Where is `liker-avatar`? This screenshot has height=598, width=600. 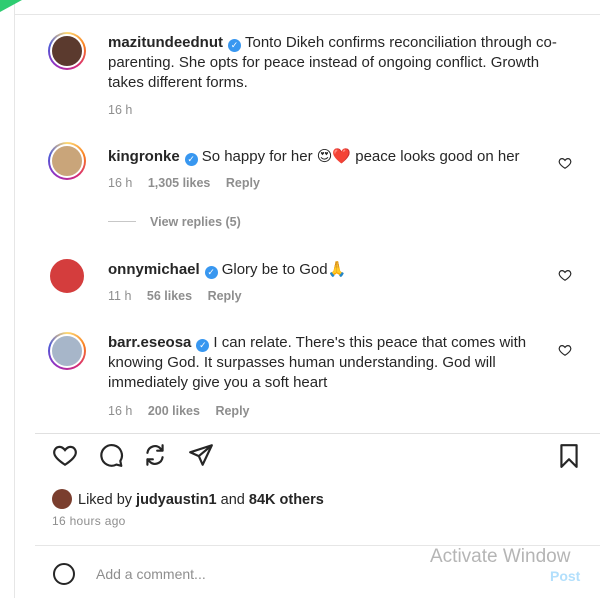 liker-avatar is located at coordinates (62, 499).